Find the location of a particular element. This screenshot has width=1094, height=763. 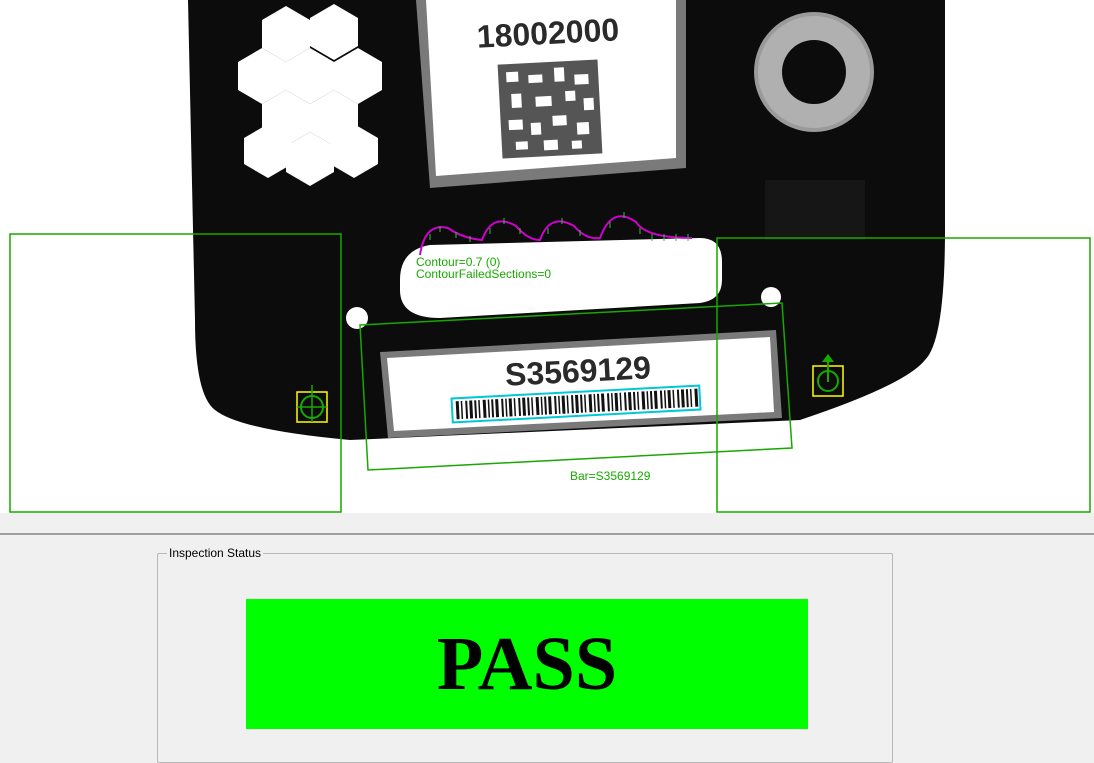

inspection-status-title: Inspection Status is located at coordinates (215, 553).